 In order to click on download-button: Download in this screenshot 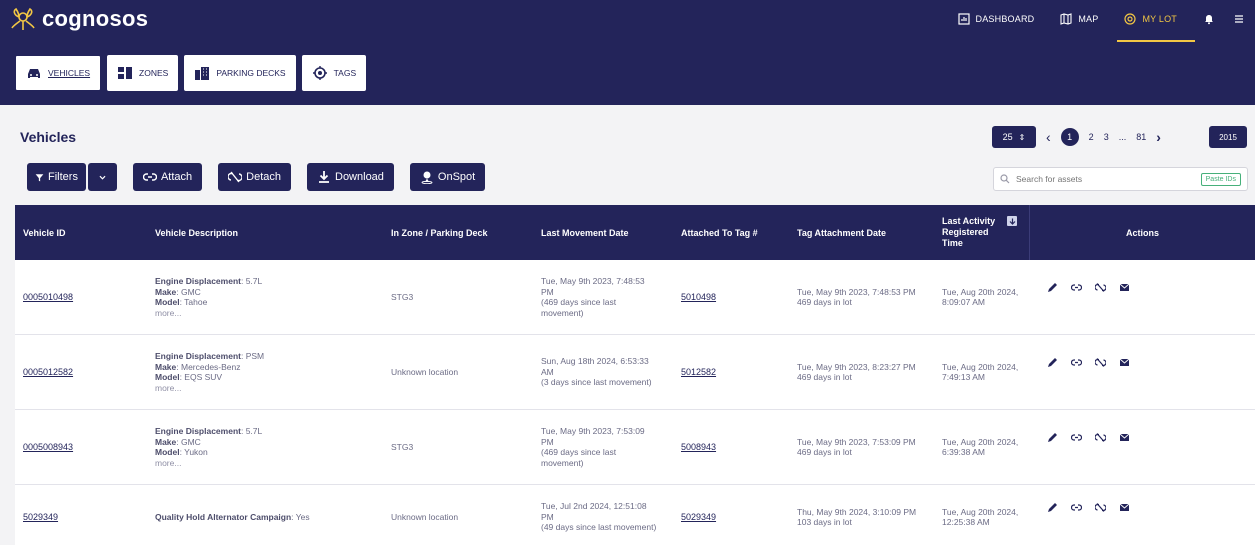, I will do `click(350, 177)`.